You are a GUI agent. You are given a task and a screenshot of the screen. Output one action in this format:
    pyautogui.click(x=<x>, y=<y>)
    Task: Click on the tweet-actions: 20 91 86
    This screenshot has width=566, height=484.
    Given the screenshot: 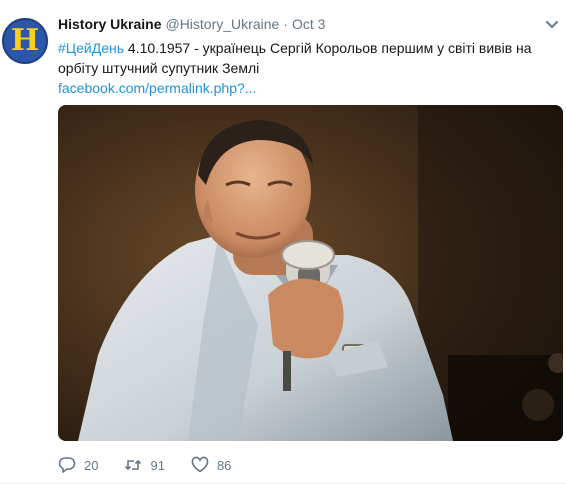 What is the action you would take?
    pyautogui.click(x=157, y=465)
    